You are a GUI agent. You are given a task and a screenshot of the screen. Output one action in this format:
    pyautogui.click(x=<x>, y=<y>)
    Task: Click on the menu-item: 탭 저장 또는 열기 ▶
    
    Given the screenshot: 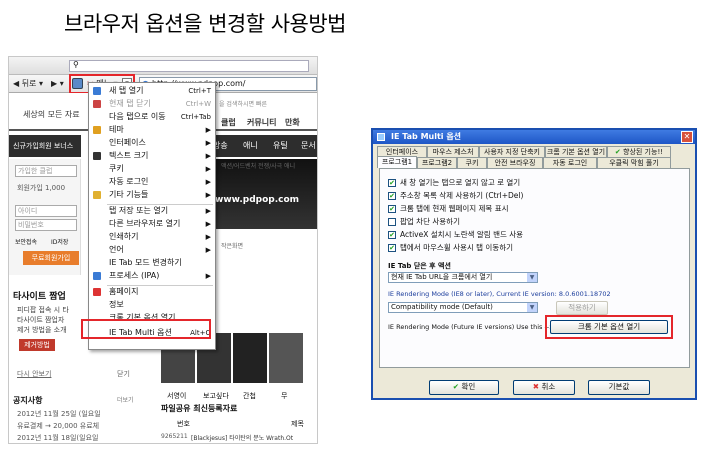 What is the action you would take?
    pyautogui.click(x=152, y=211)
    